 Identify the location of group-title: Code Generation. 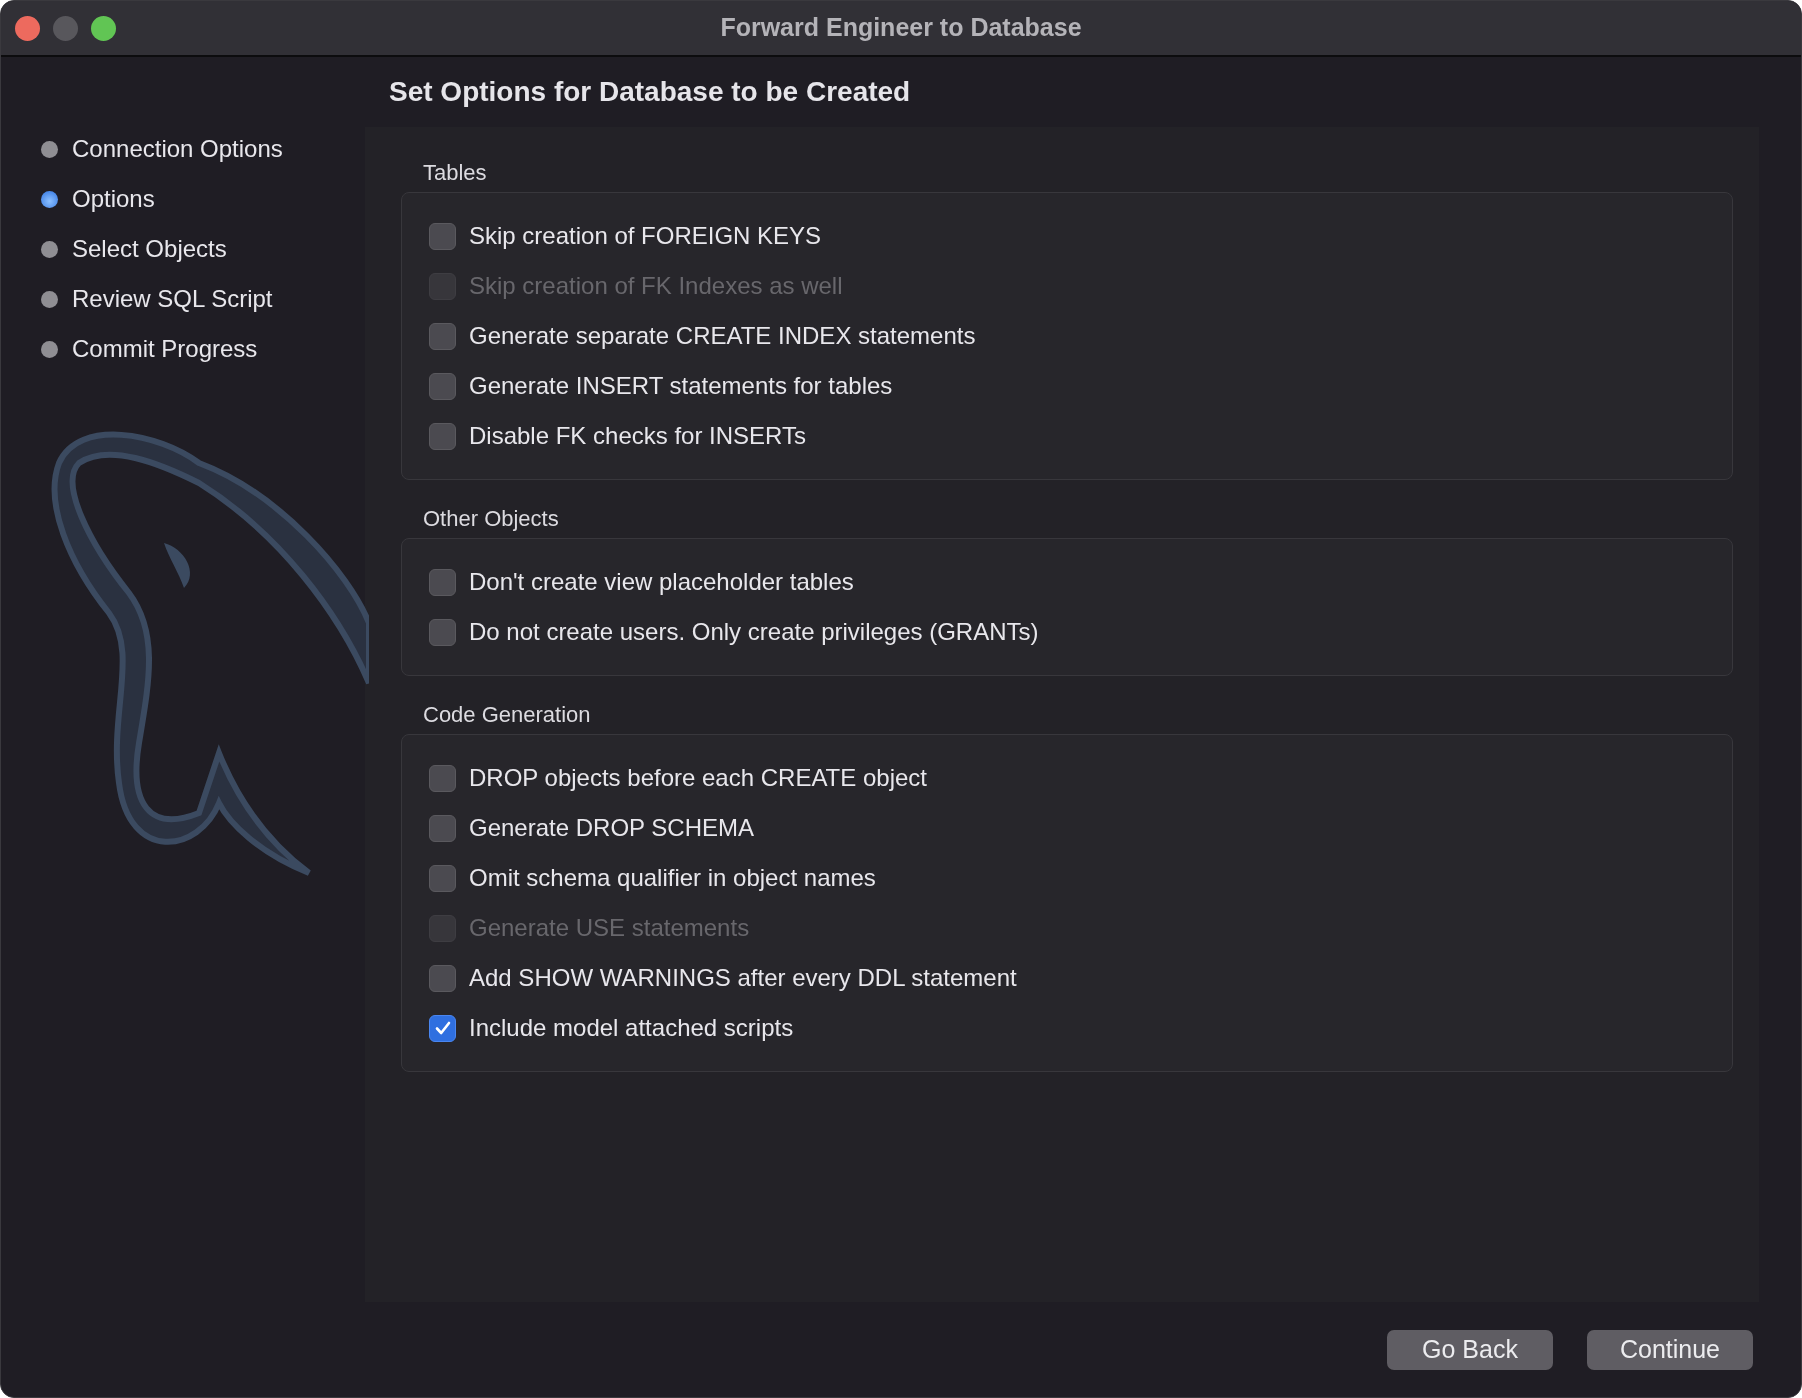
(507, 715).